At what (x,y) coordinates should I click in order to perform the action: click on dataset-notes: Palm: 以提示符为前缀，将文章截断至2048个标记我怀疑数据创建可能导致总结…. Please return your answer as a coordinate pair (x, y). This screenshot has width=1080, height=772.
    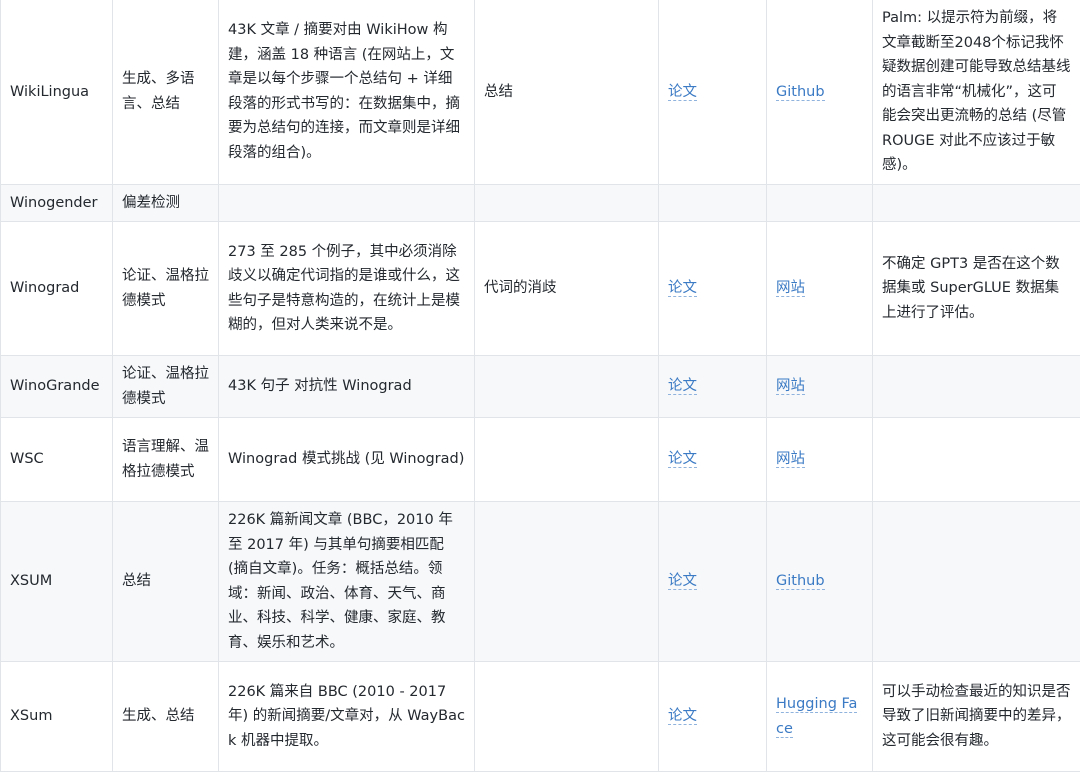
    Looking at the image, I should click on (976, 92).